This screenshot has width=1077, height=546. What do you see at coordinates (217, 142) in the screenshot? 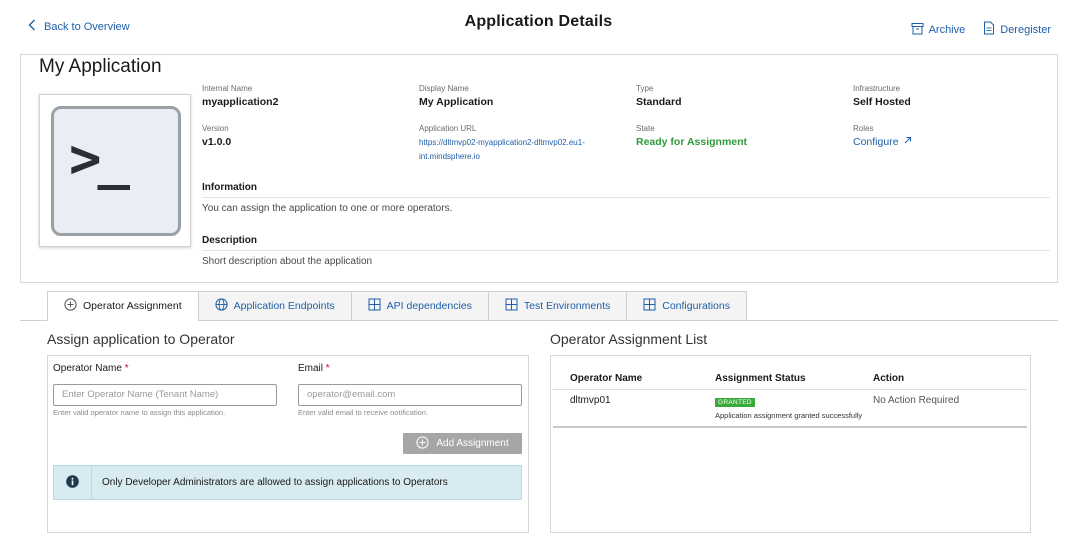
I see `version-value: v1.0.0` at bounding box center [217, 142].